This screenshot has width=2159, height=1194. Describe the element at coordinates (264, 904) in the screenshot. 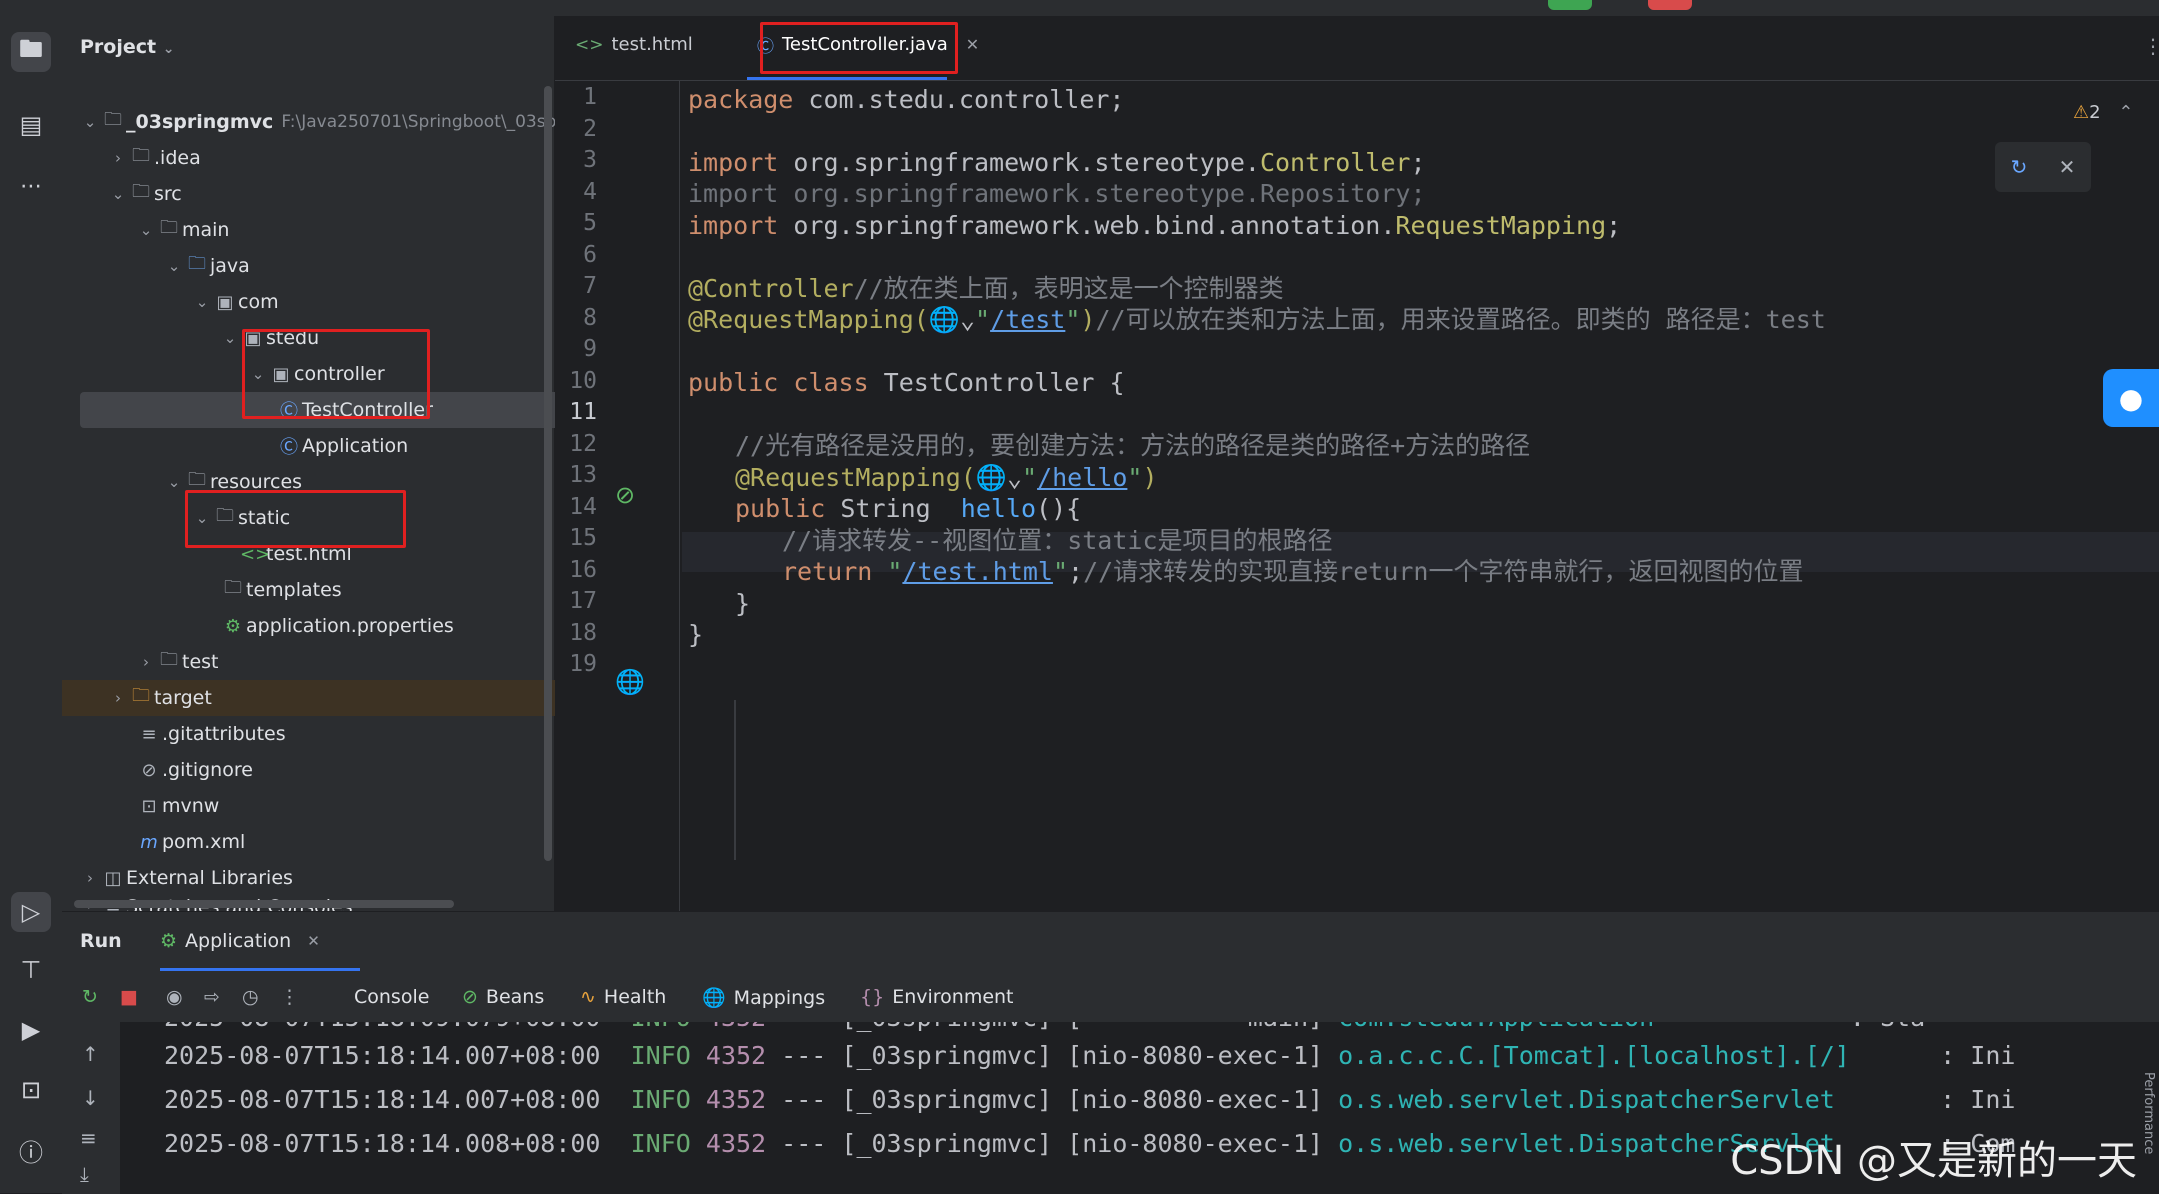

I see `project-h-scrollbar` at that location.